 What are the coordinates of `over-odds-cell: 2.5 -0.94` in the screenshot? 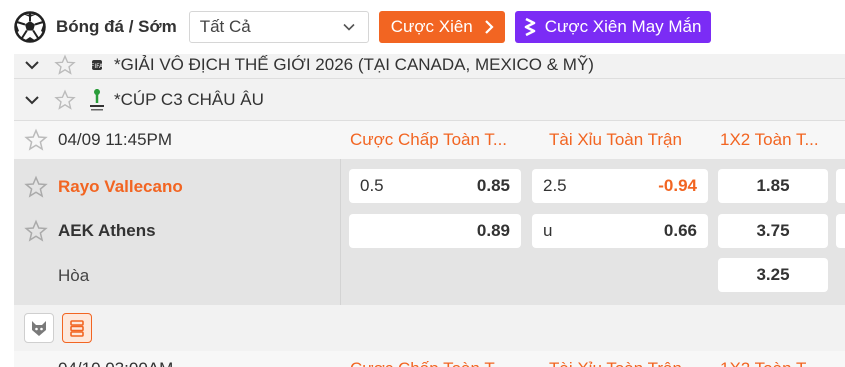 It's located at (620, 186).